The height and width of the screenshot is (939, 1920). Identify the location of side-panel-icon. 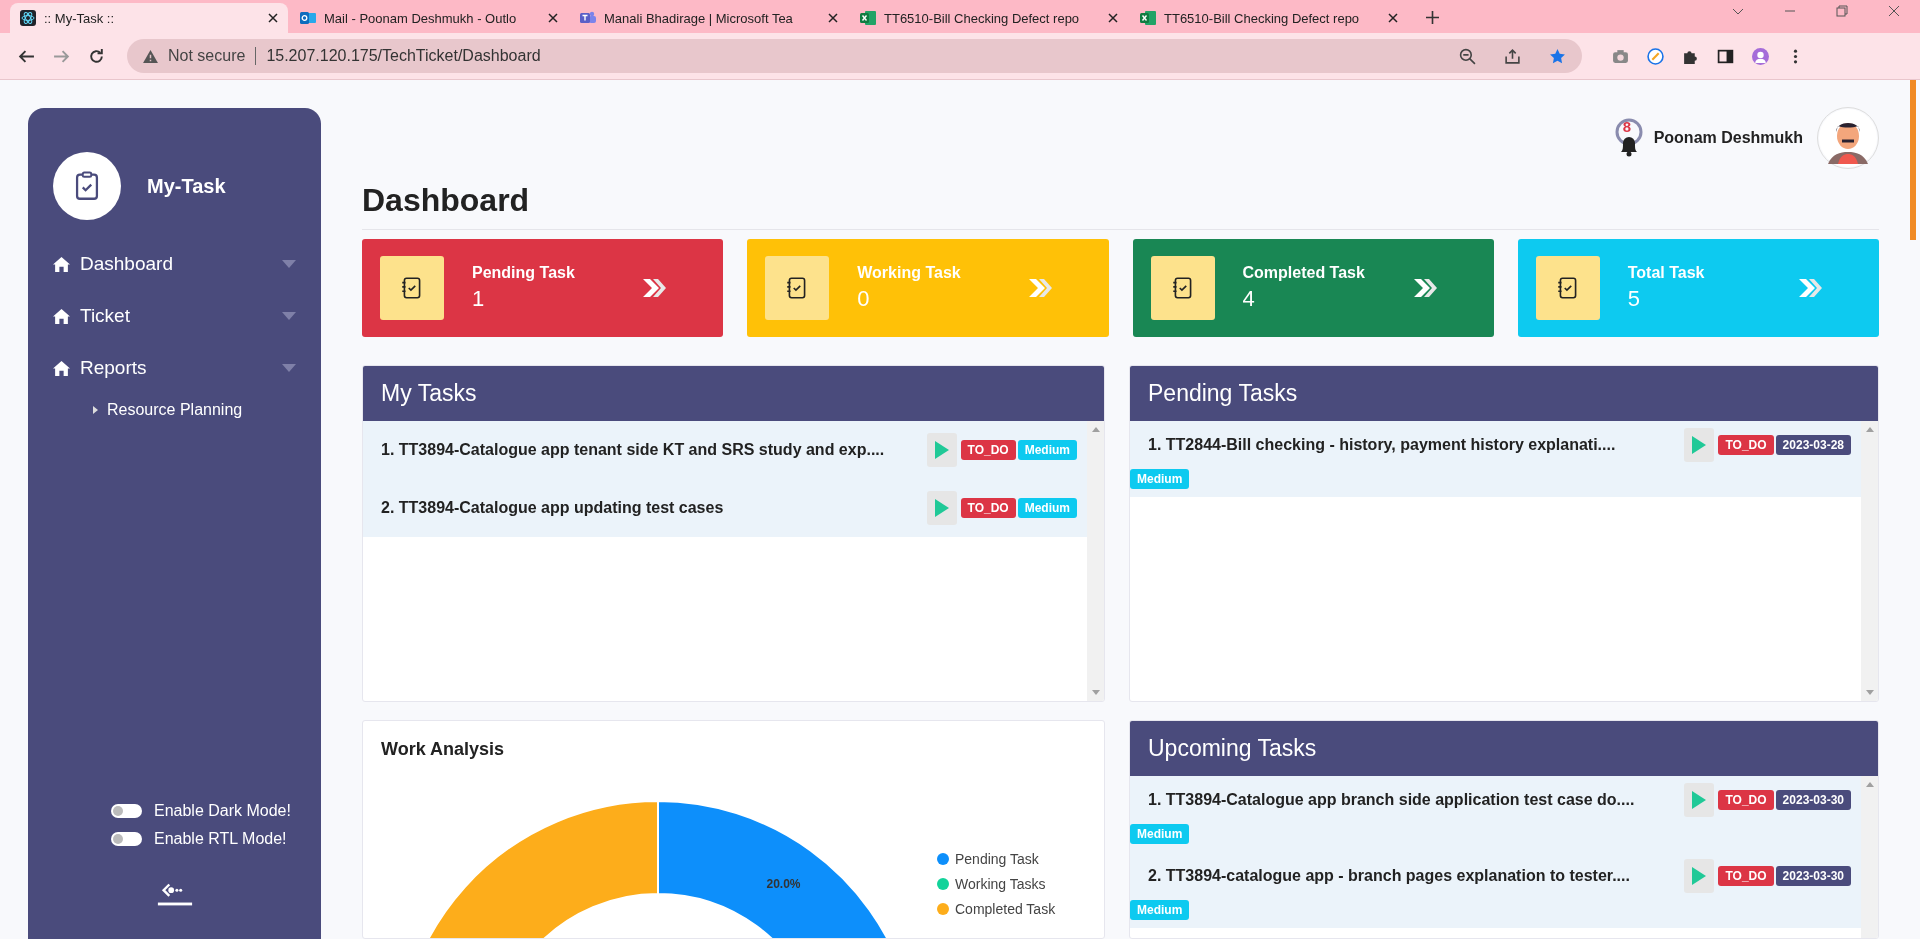
(1725, 56).